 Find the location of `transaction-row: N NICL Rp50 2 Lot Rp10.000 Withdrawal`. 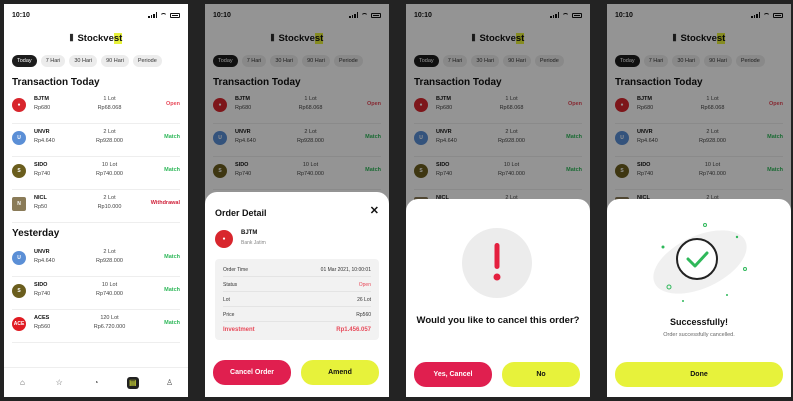

transaction-row: N NICL Rp50 2 Lot Rp10.000 Withdrawal is located at coordinates (96, 207).